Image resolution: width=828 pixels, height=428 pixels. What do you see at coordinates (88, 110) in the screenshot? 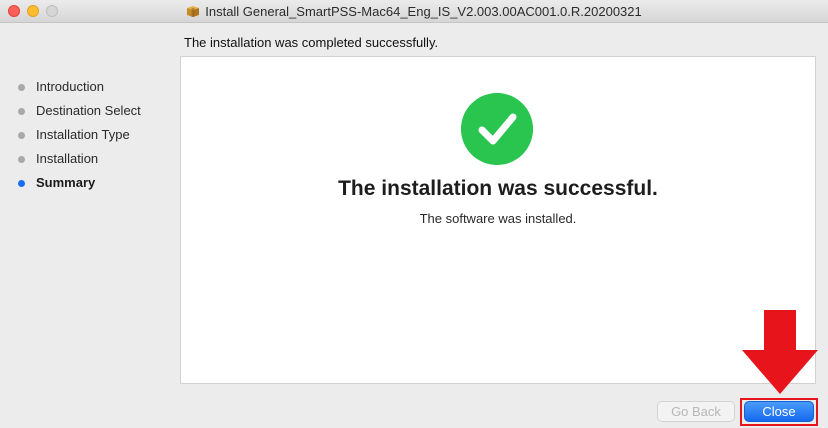
I see `step-label: Destination Select` at bounding box center [88, 110].